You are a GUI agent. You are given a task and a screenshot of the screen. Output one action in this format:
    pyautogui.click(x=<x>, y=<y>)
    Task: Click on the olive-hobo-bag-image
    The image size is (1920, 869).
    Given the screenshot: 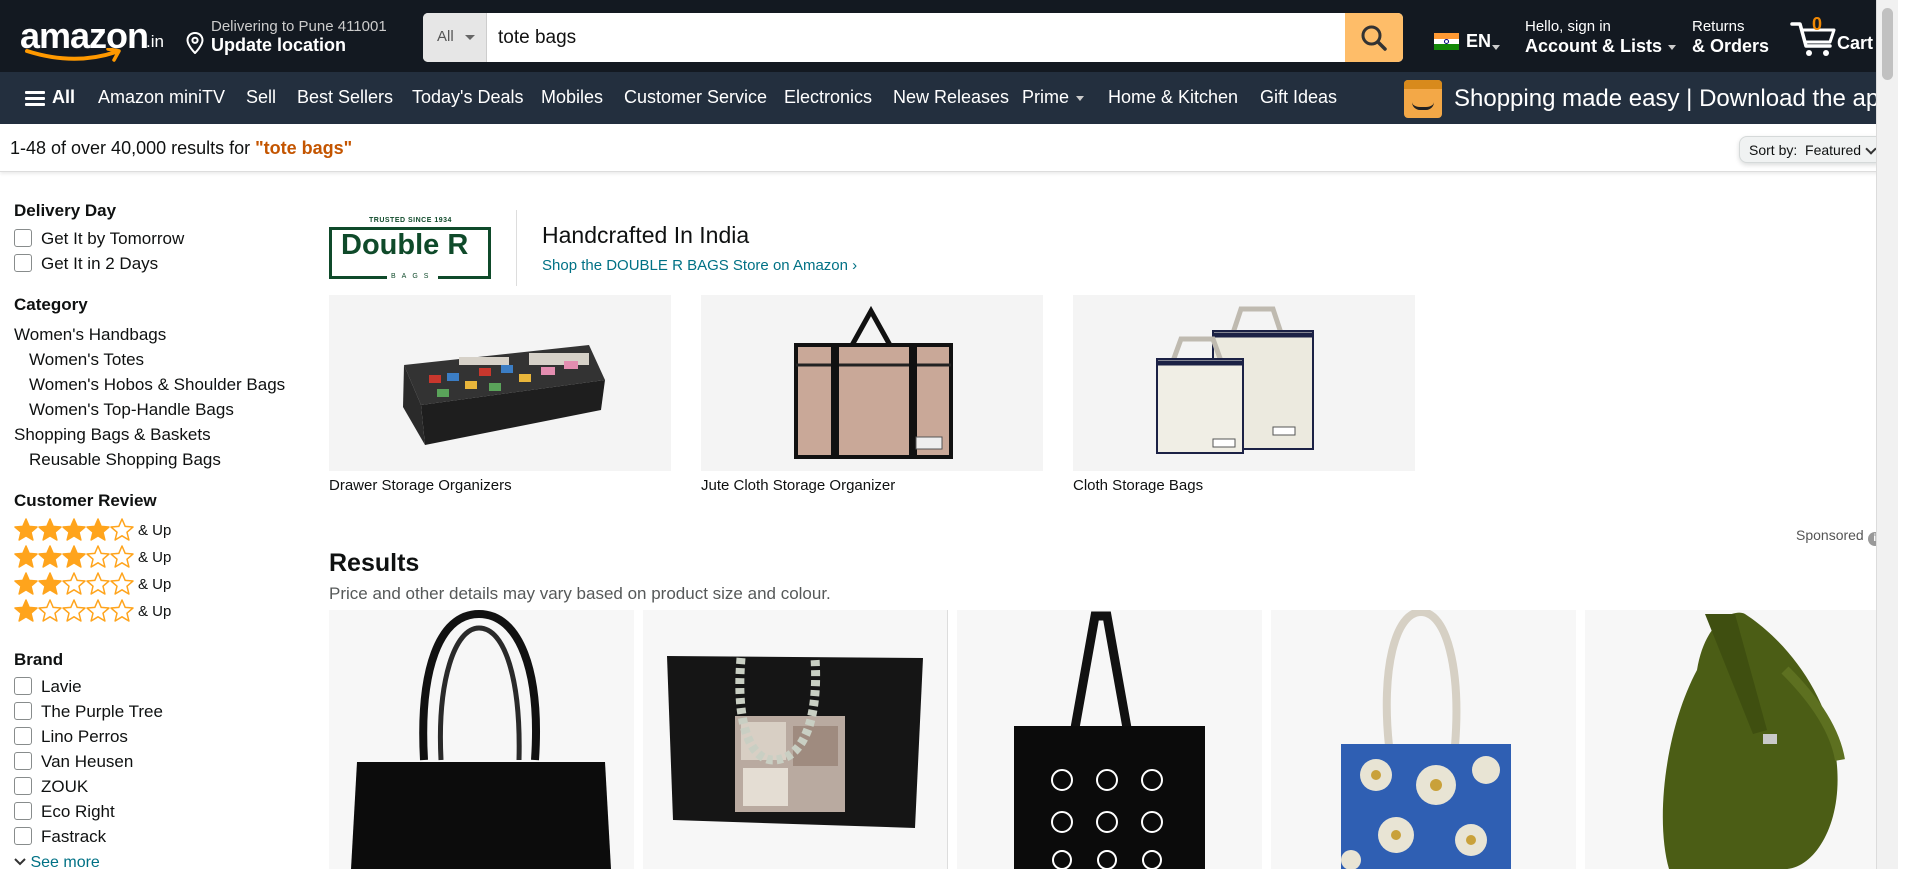 What is the action you would take?
    pyautogui.click(x=1753, y=740)
    